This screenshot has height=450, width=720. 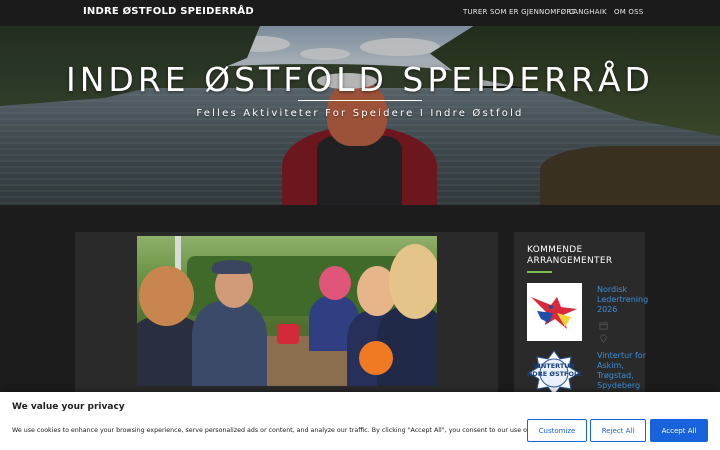 What do you see at coordinates (588, 12) in the screenshot?
I see `nav-langhaik: LANGHAIK` at bounding box center [588, 12].